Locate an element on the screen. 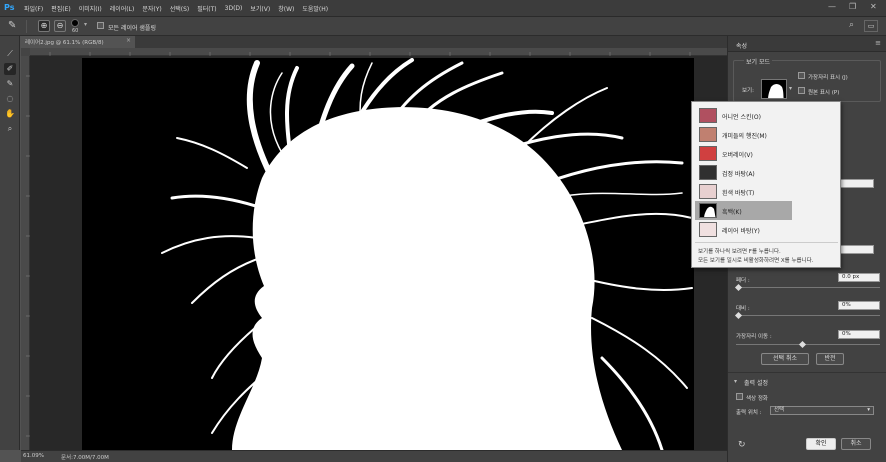  brush-icon: ✎ is located at coordinates (10, 84).